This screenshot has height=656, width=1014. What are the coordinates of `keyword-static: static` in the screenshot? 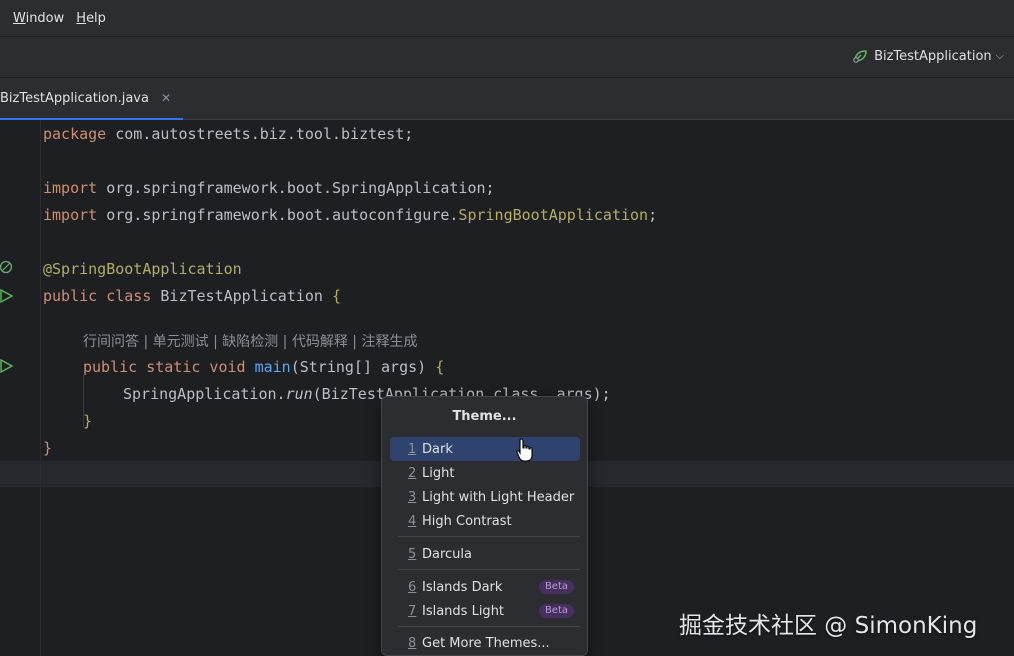 It's located at (169, 367).